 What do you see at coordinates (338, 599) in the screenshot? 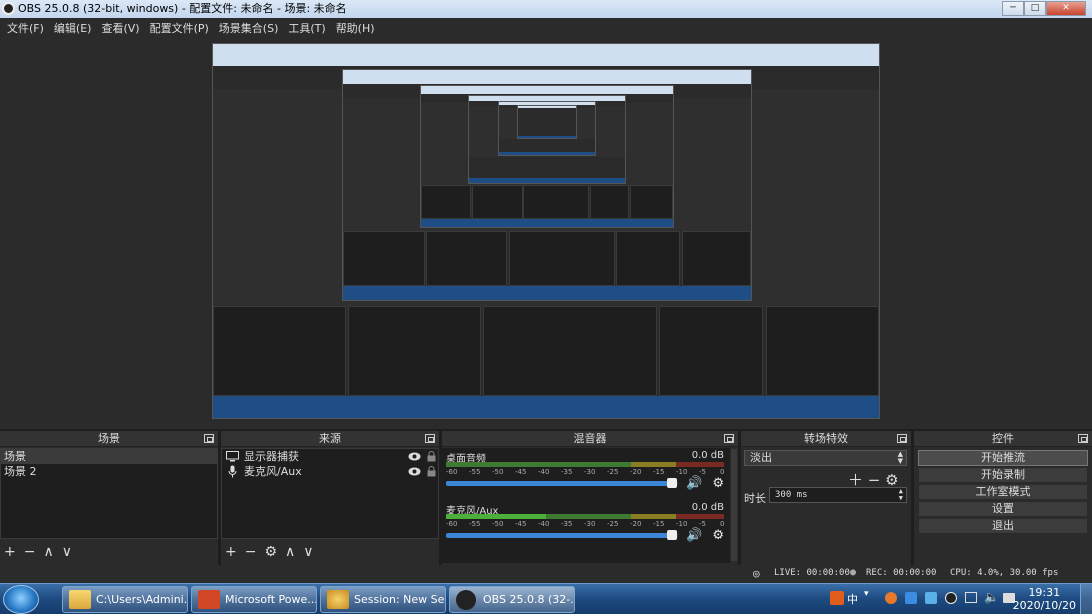
I see `session-icon` at bounding box center [338, 599].